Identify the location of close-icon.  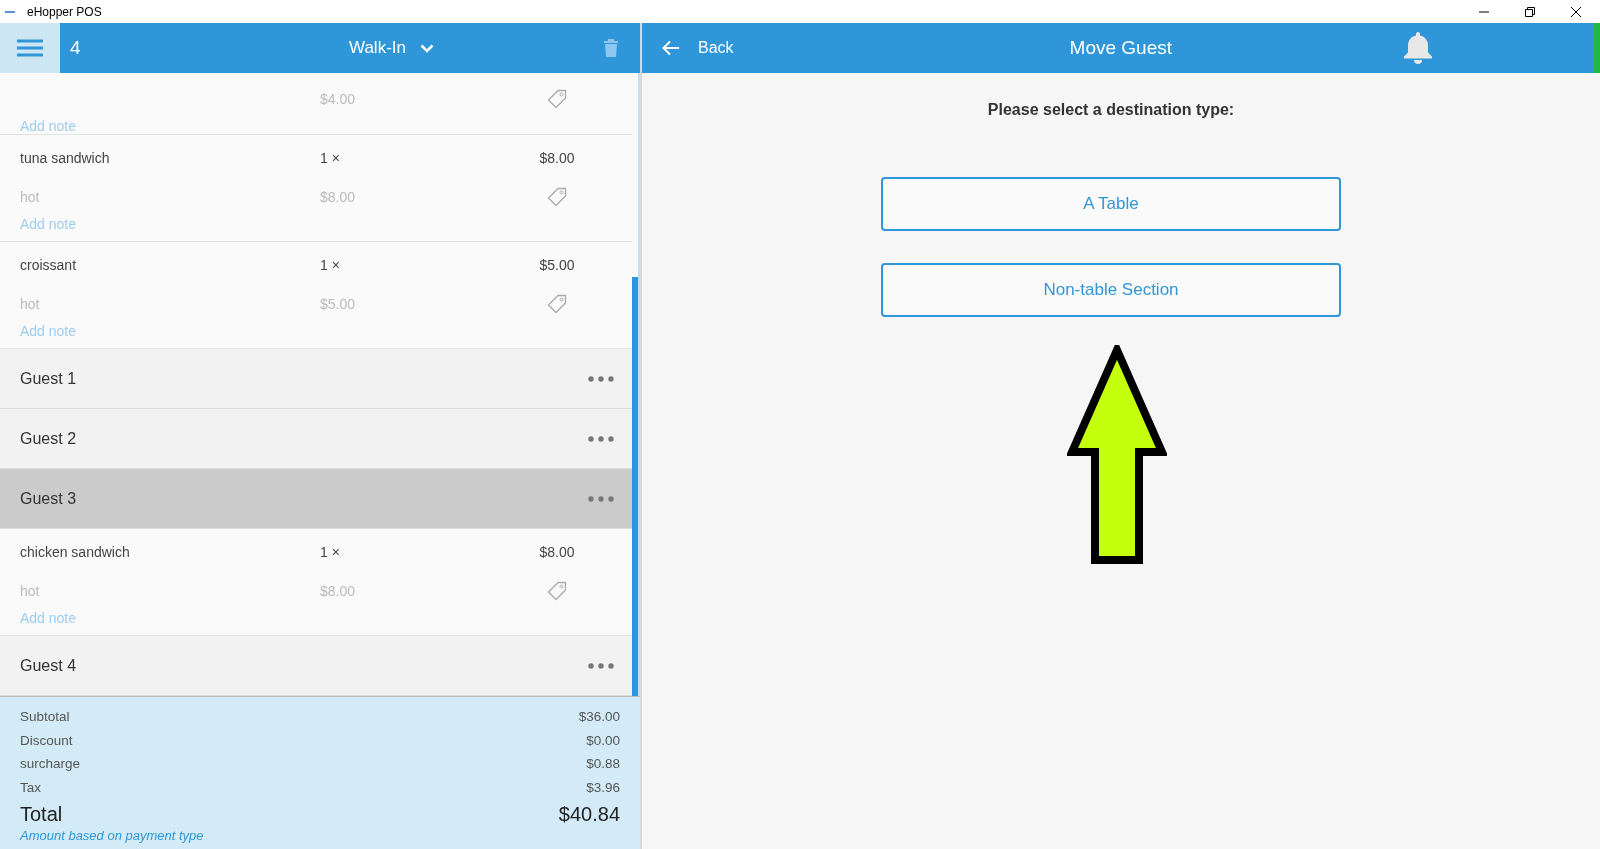
(1576, 11).